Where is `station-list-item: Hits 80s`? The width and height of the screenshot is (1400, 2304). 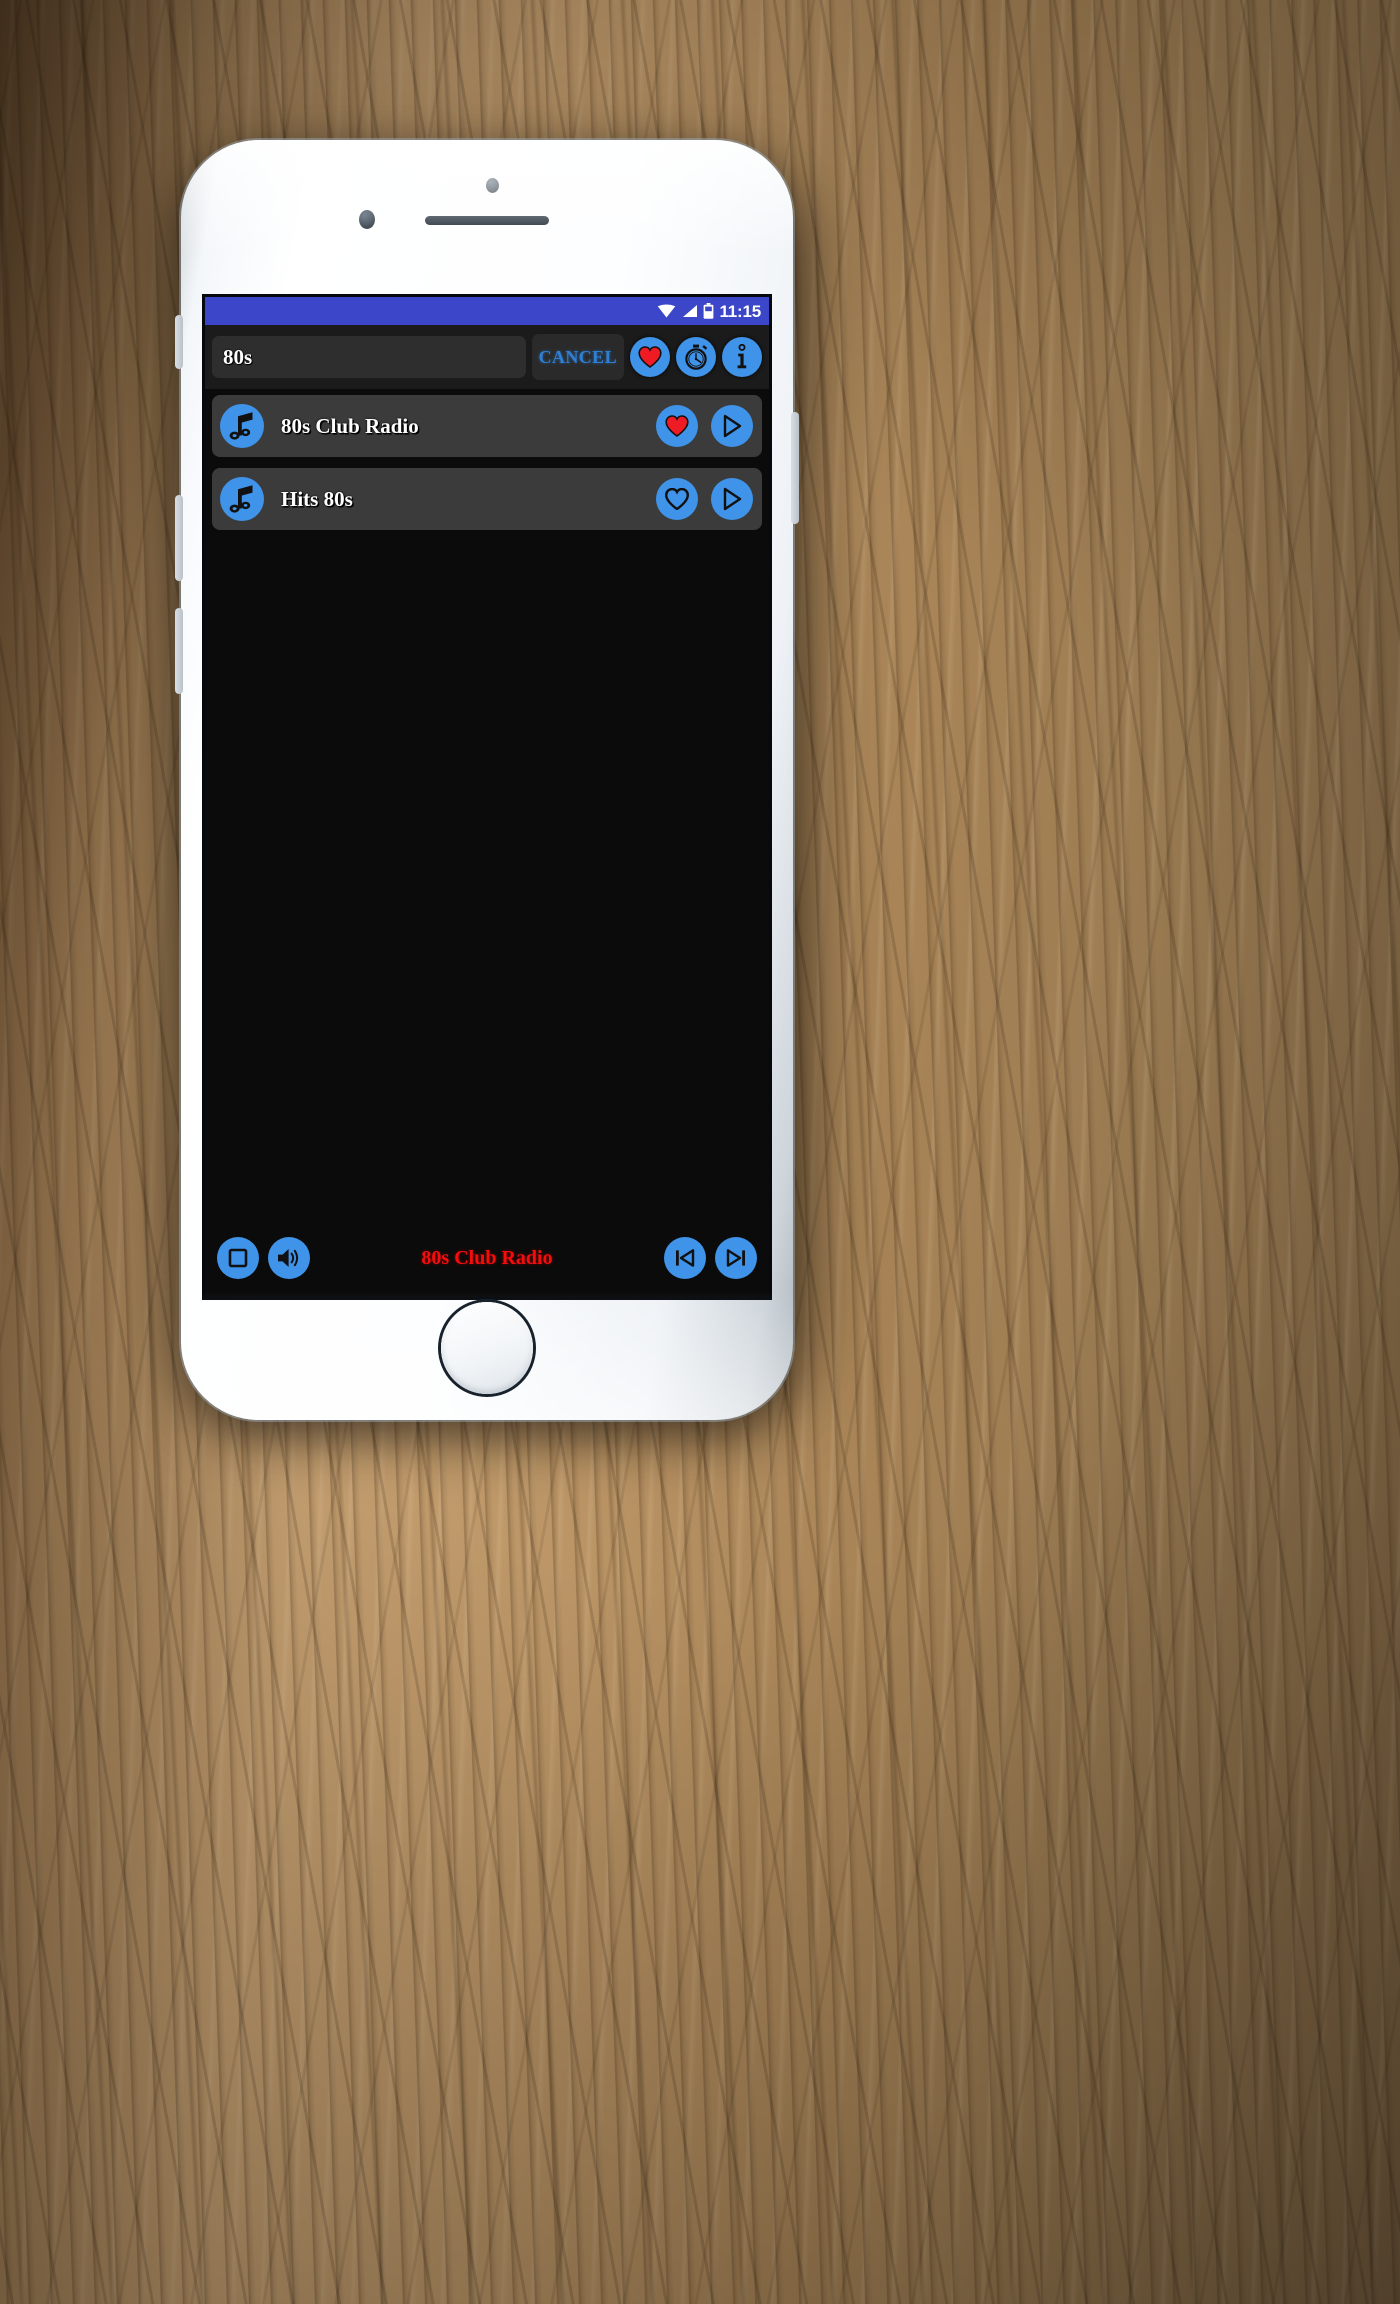
station-list-item: Hits 80s is located at coordinates (487, 499).